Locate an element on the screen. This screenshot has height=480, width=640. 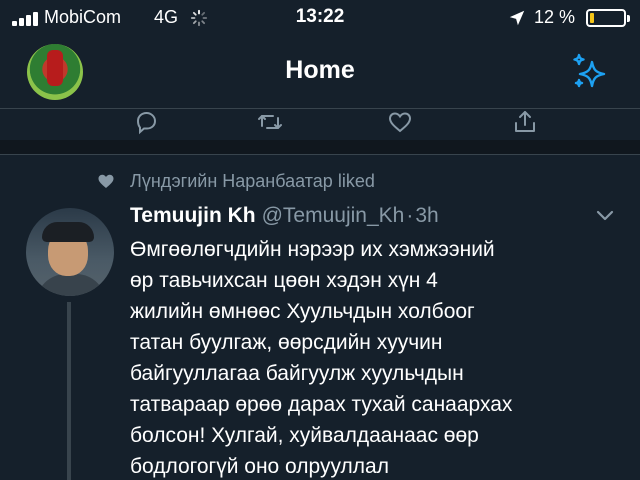
thread-line is located at coordinates (69, 391).